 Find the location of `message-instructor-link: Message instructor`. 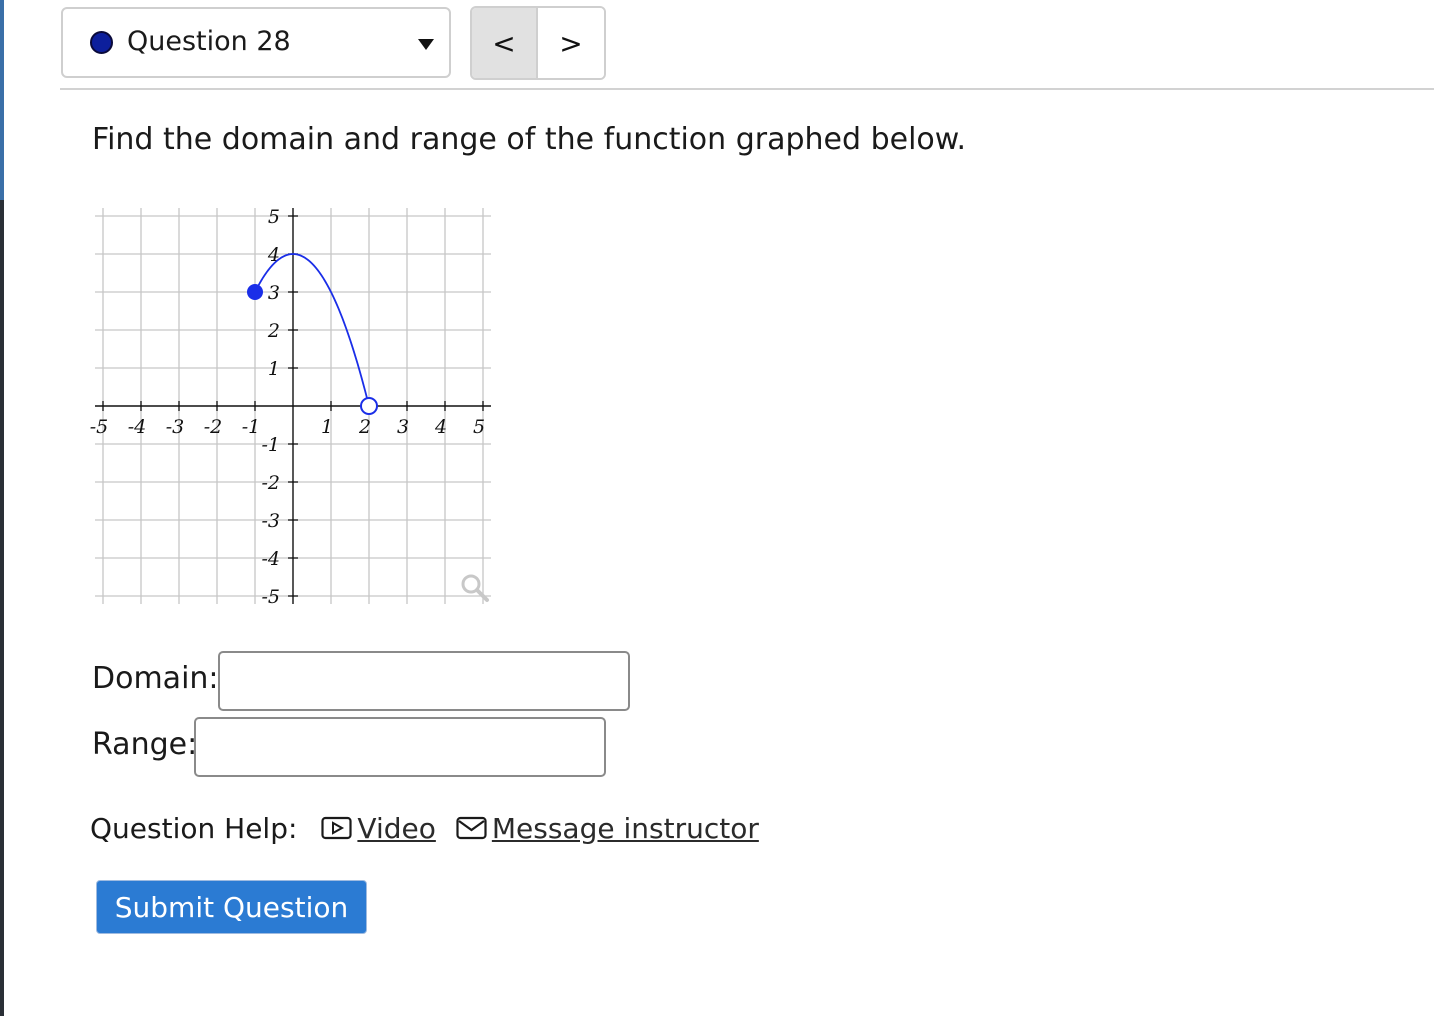

message-instructor-link: Message instructor is located at coordinates (607, 828).